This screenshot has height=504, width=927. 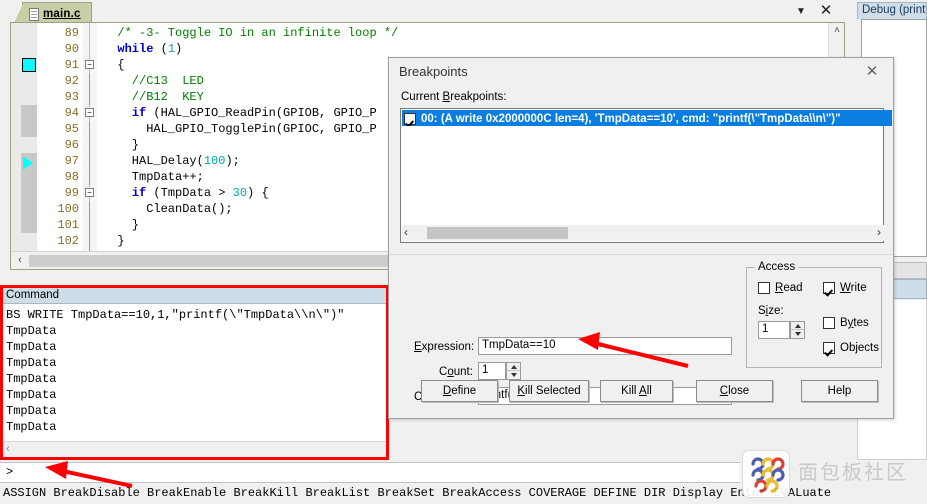 I want to click on chevron-down-icon: ▼, so click(x=801, y=12).